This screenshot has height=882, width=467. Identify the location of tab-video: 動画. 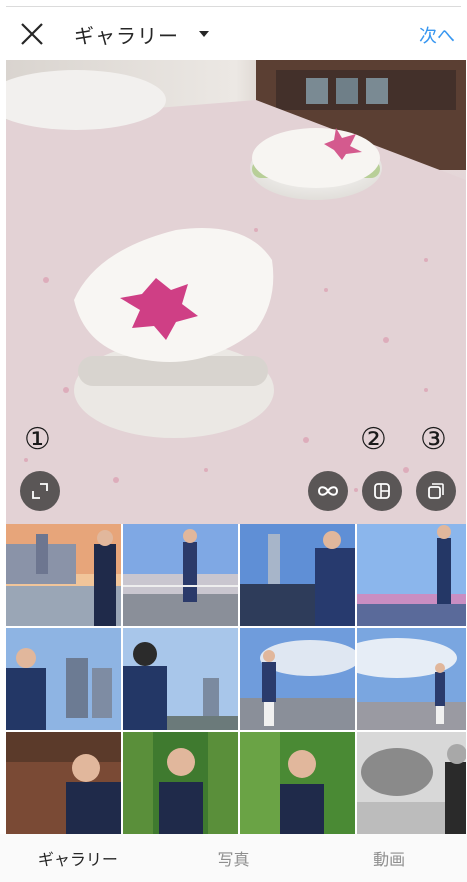
(389, 858).